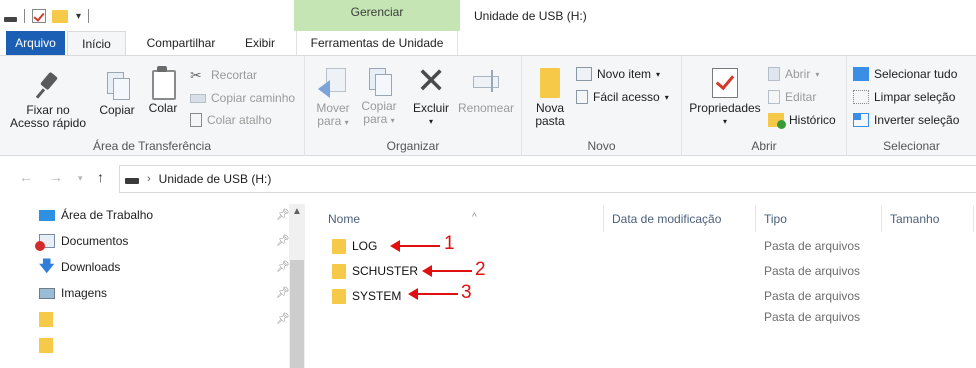 The image size is (976, 368). What do you see at coordinates (802, 121) in the screenshot?
I see `history-button: Histórico` at bounding box center [802, 121].